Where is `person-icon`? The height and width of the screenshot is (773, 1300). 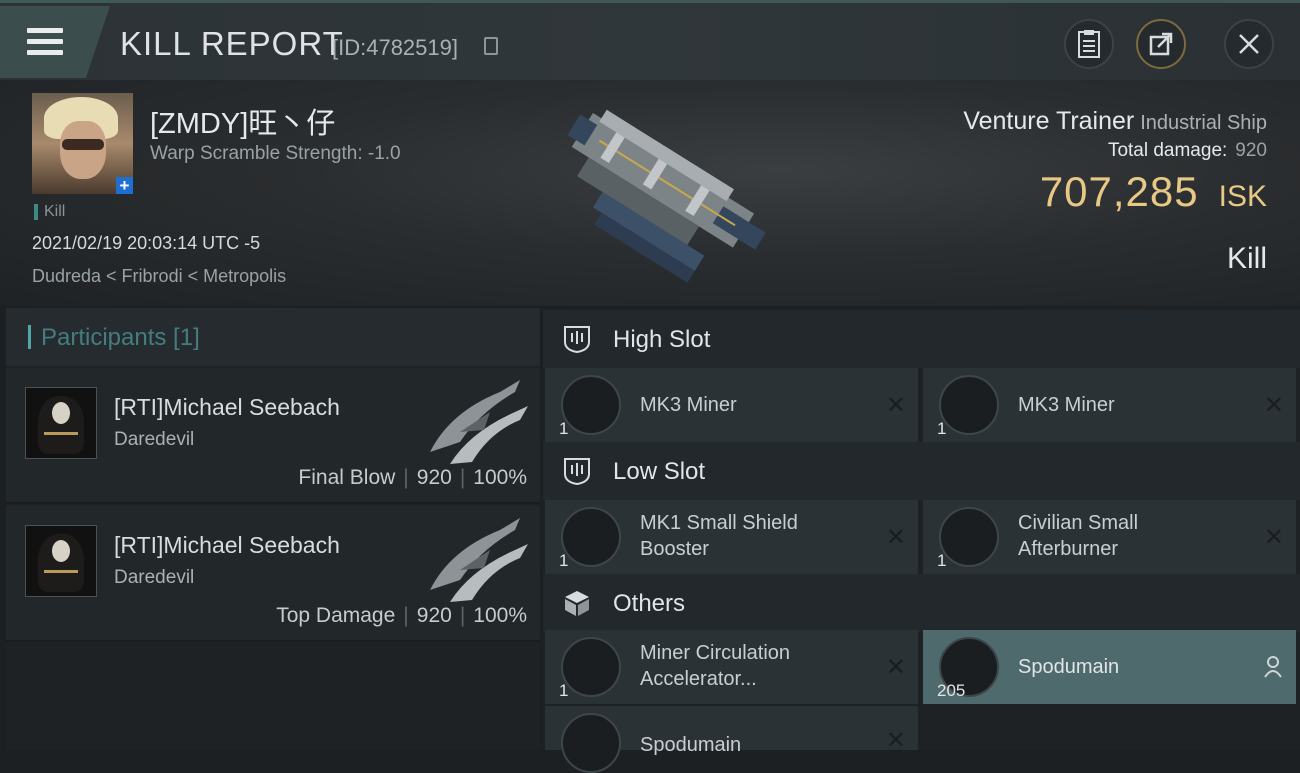 person-icon is located at coordinates (1273, 667).